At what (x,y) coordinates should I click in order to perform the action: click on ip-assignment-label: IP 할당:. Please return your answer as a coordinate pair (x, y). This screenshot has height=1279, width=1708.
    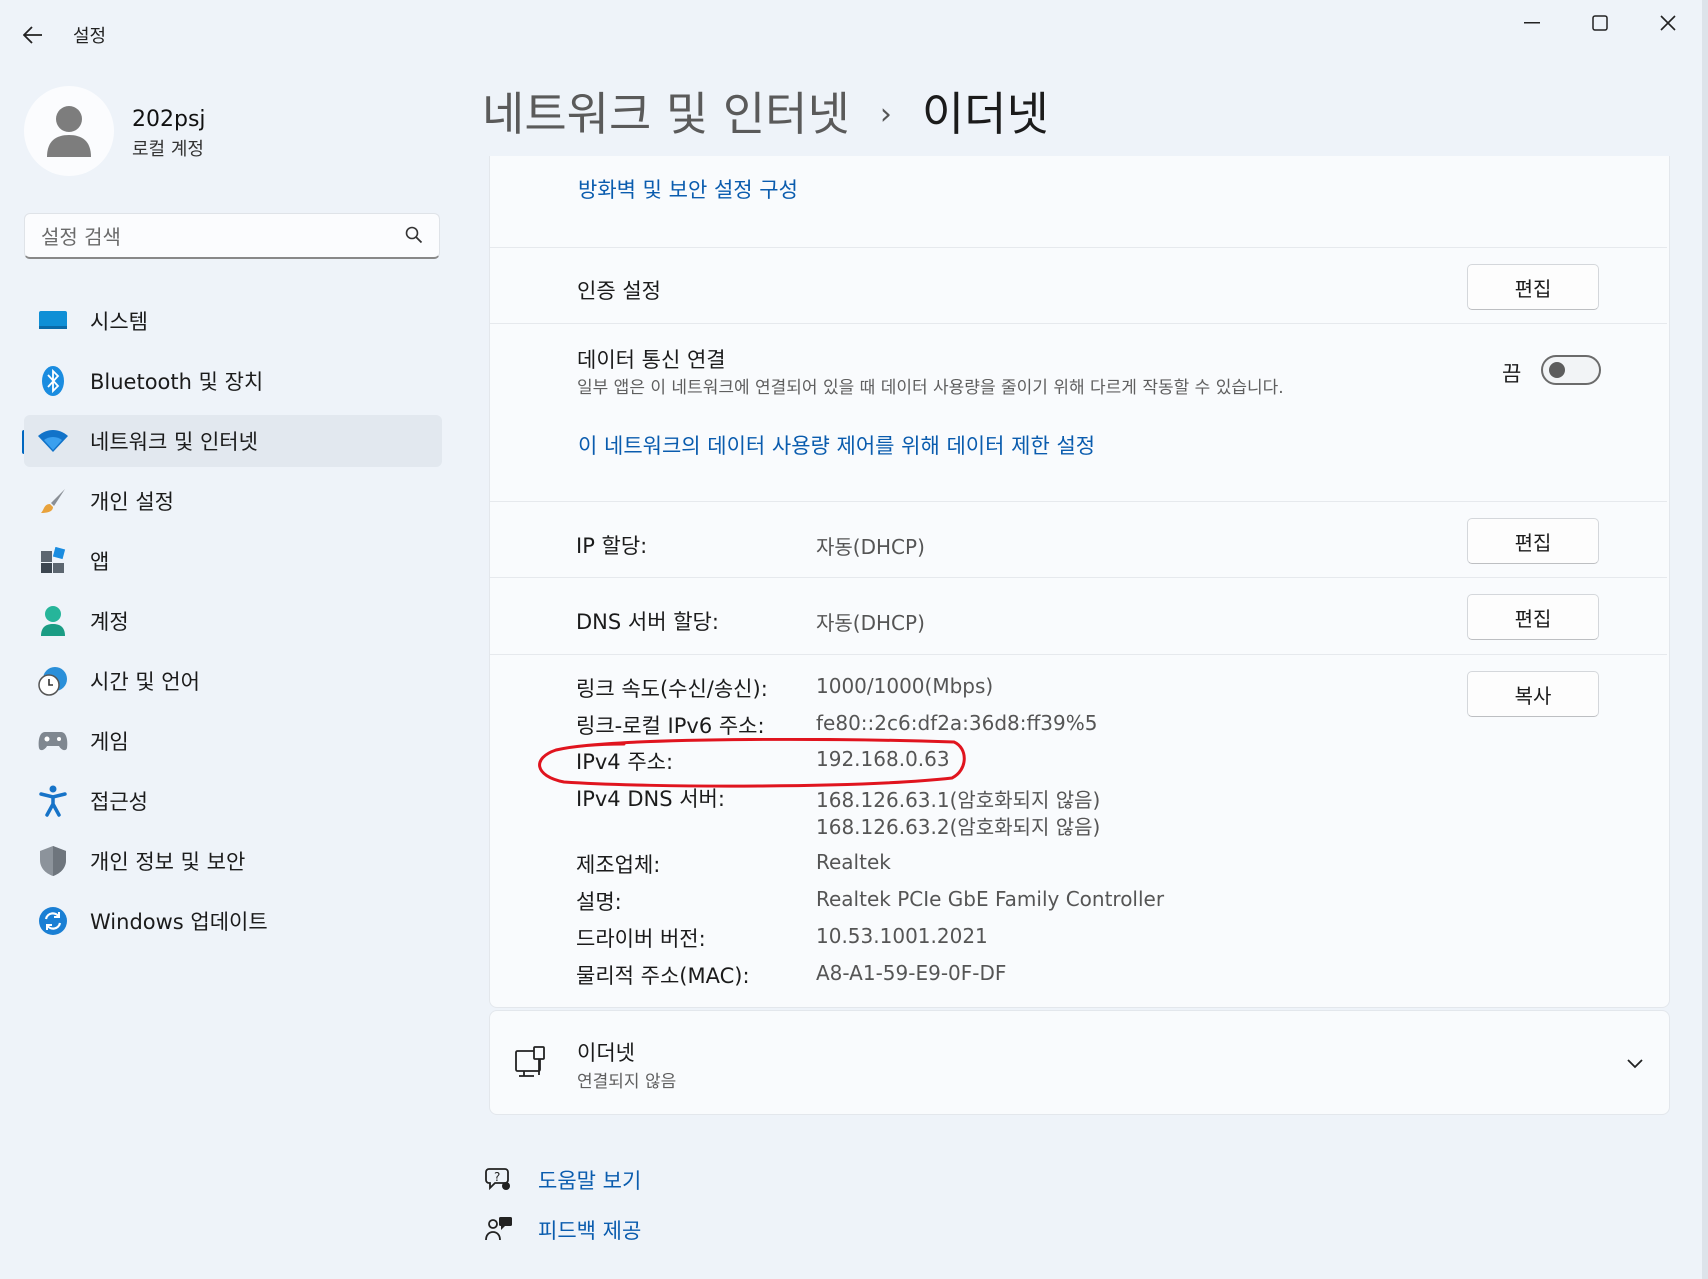
    Looking at the image, I should click on (612, 546).